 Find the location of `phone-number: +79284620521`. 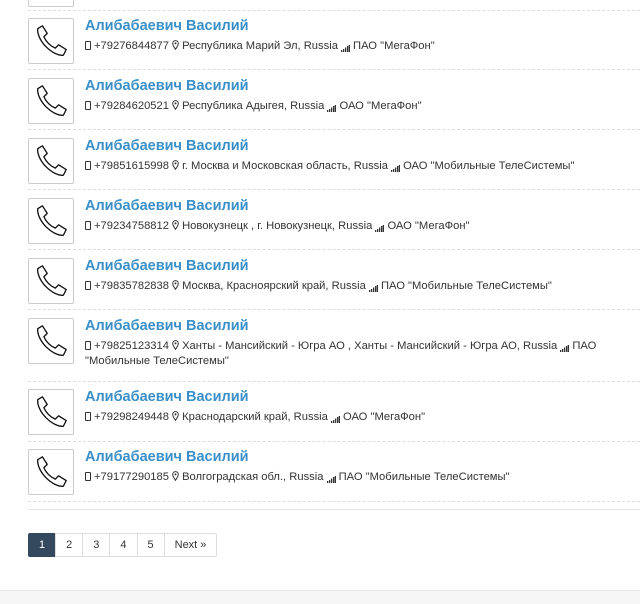

phone-number: +79284620521 is located at coordinates (131, 106).